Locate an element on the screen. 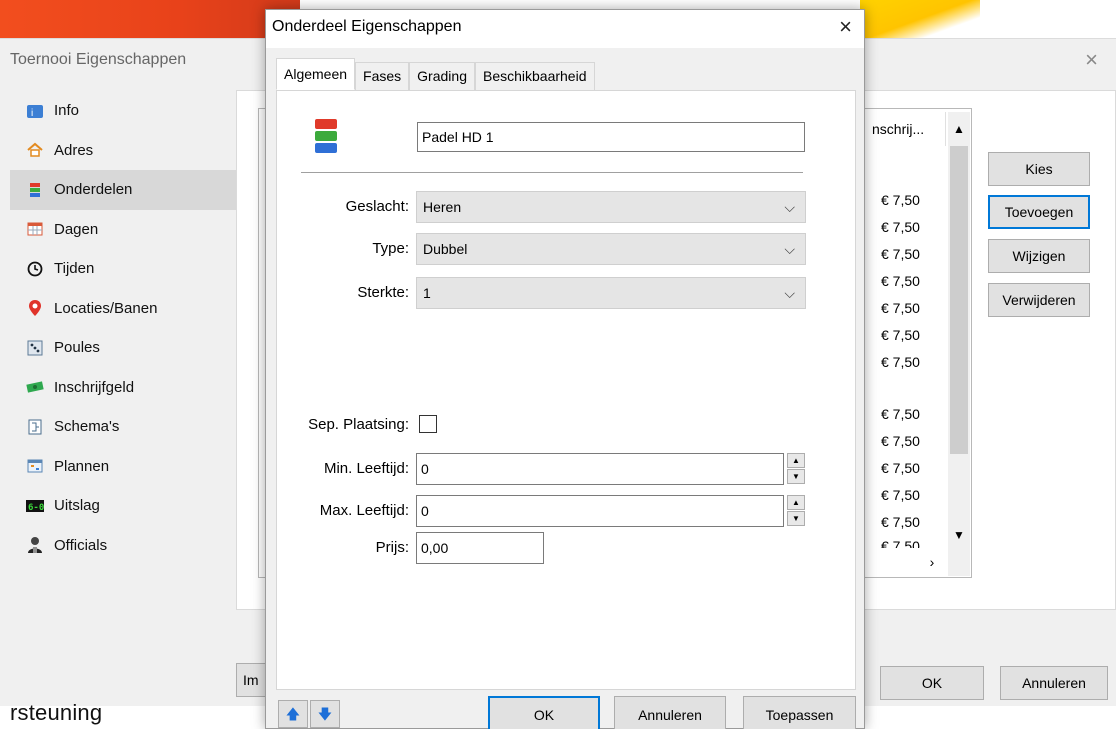  sidebar-item-schemas: Schema's is located at coordinates (123, 427).